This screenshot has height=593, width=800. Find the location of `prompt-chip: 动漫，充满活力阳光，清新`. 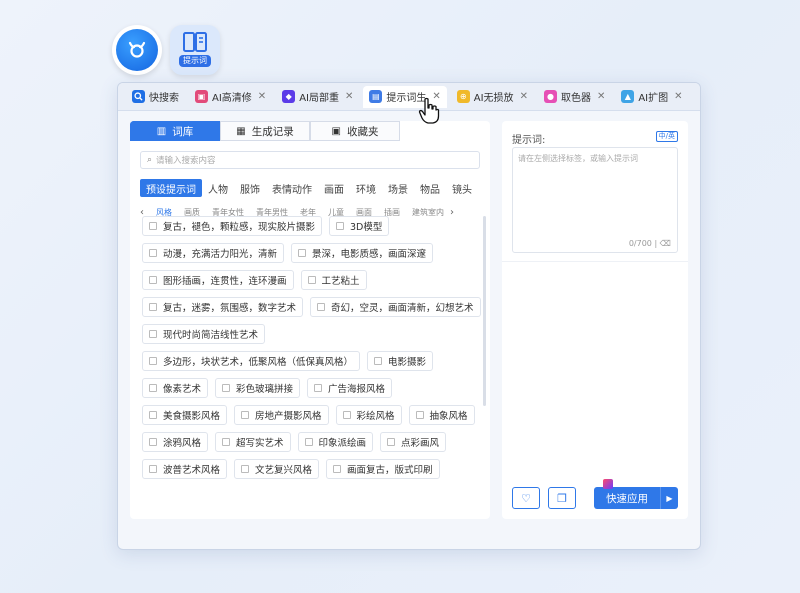

prompt-chip: 动漫，充满活力阳光，清新 is located at coordinates (213, 253).